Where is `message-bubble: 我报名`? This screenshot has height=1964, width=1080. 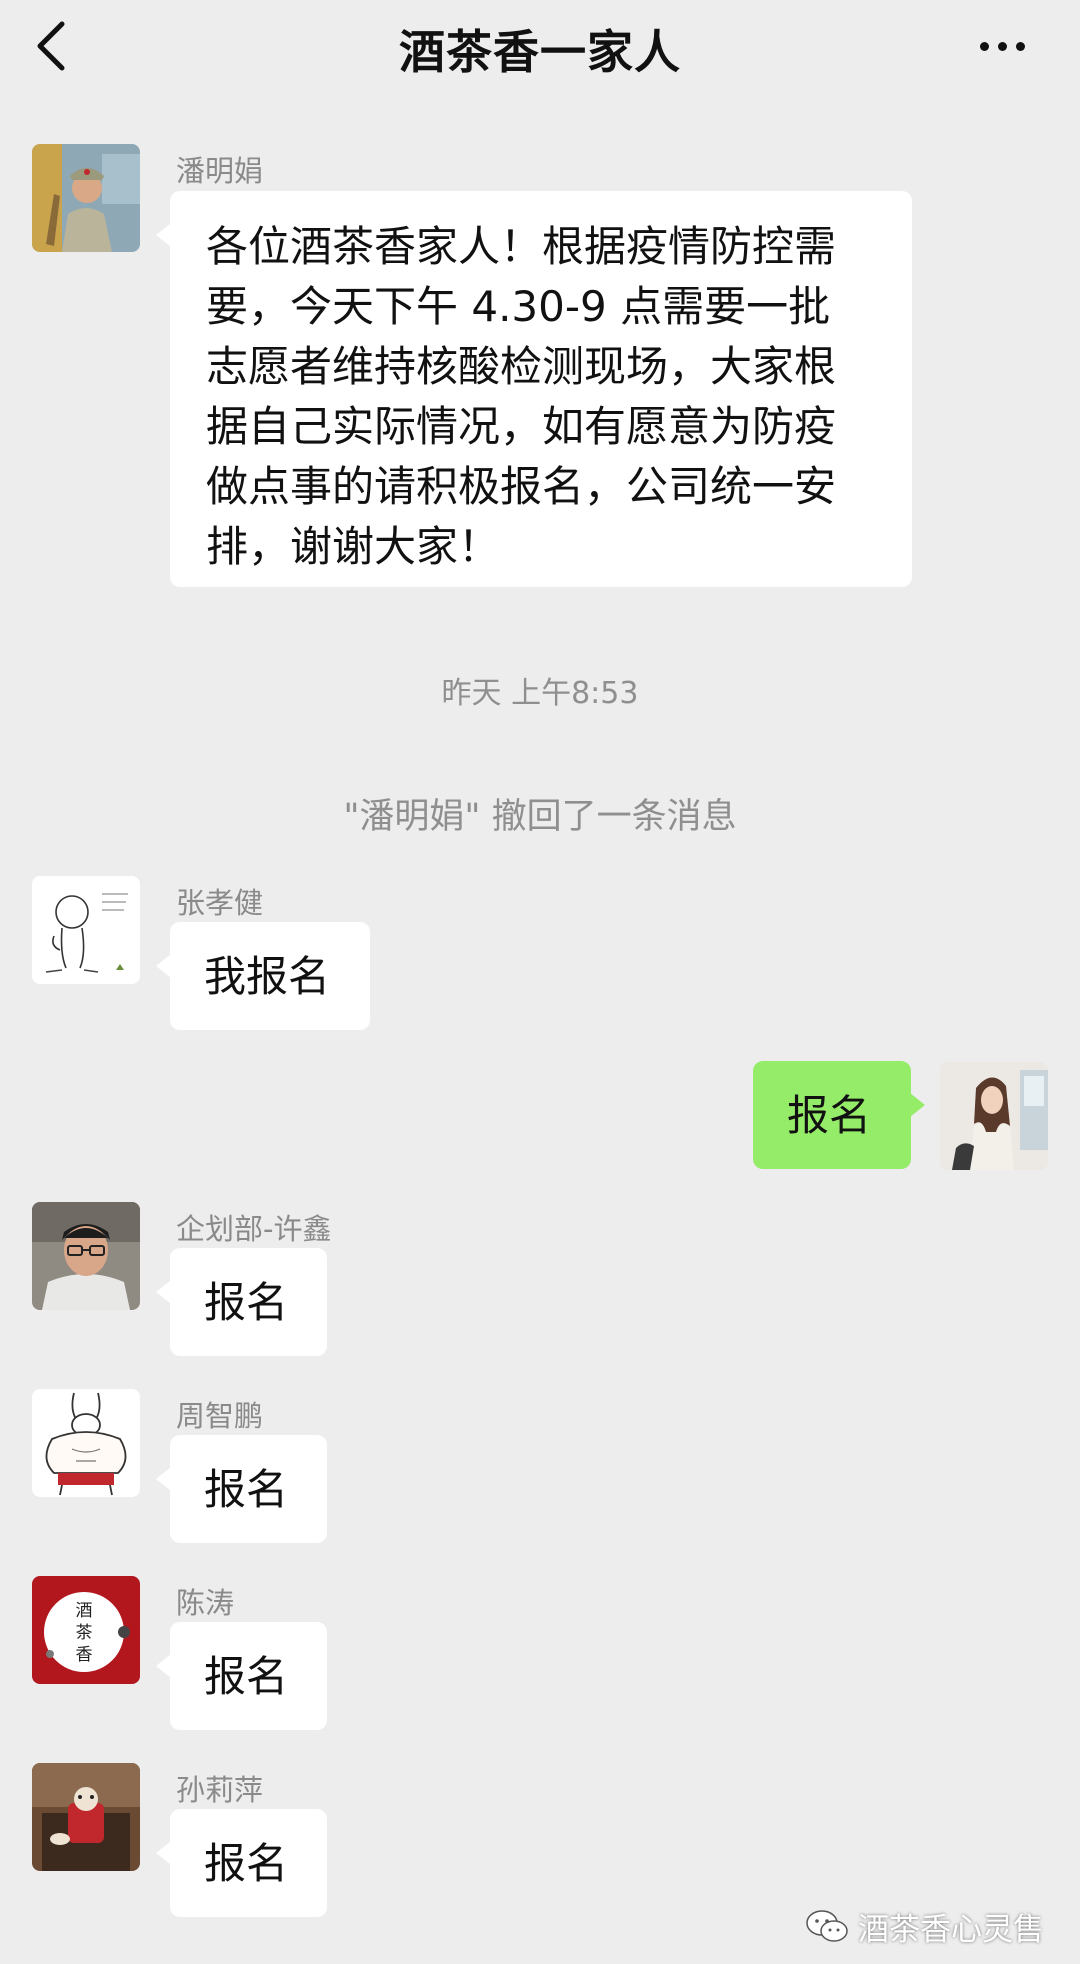 message-bubble: 我报名 is located at coordinates (263, 976).